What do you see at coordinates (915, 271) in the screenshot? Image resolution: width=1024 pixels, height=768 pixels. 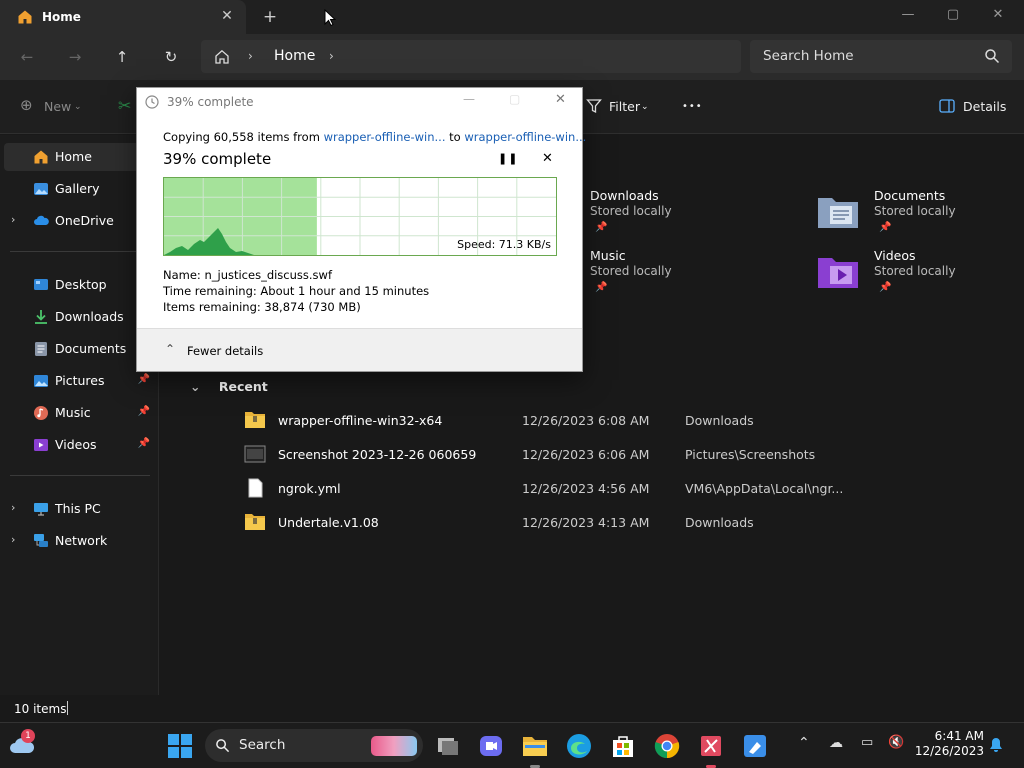 I see `folder-status: Stored locally` at bounding box center [915, 271].